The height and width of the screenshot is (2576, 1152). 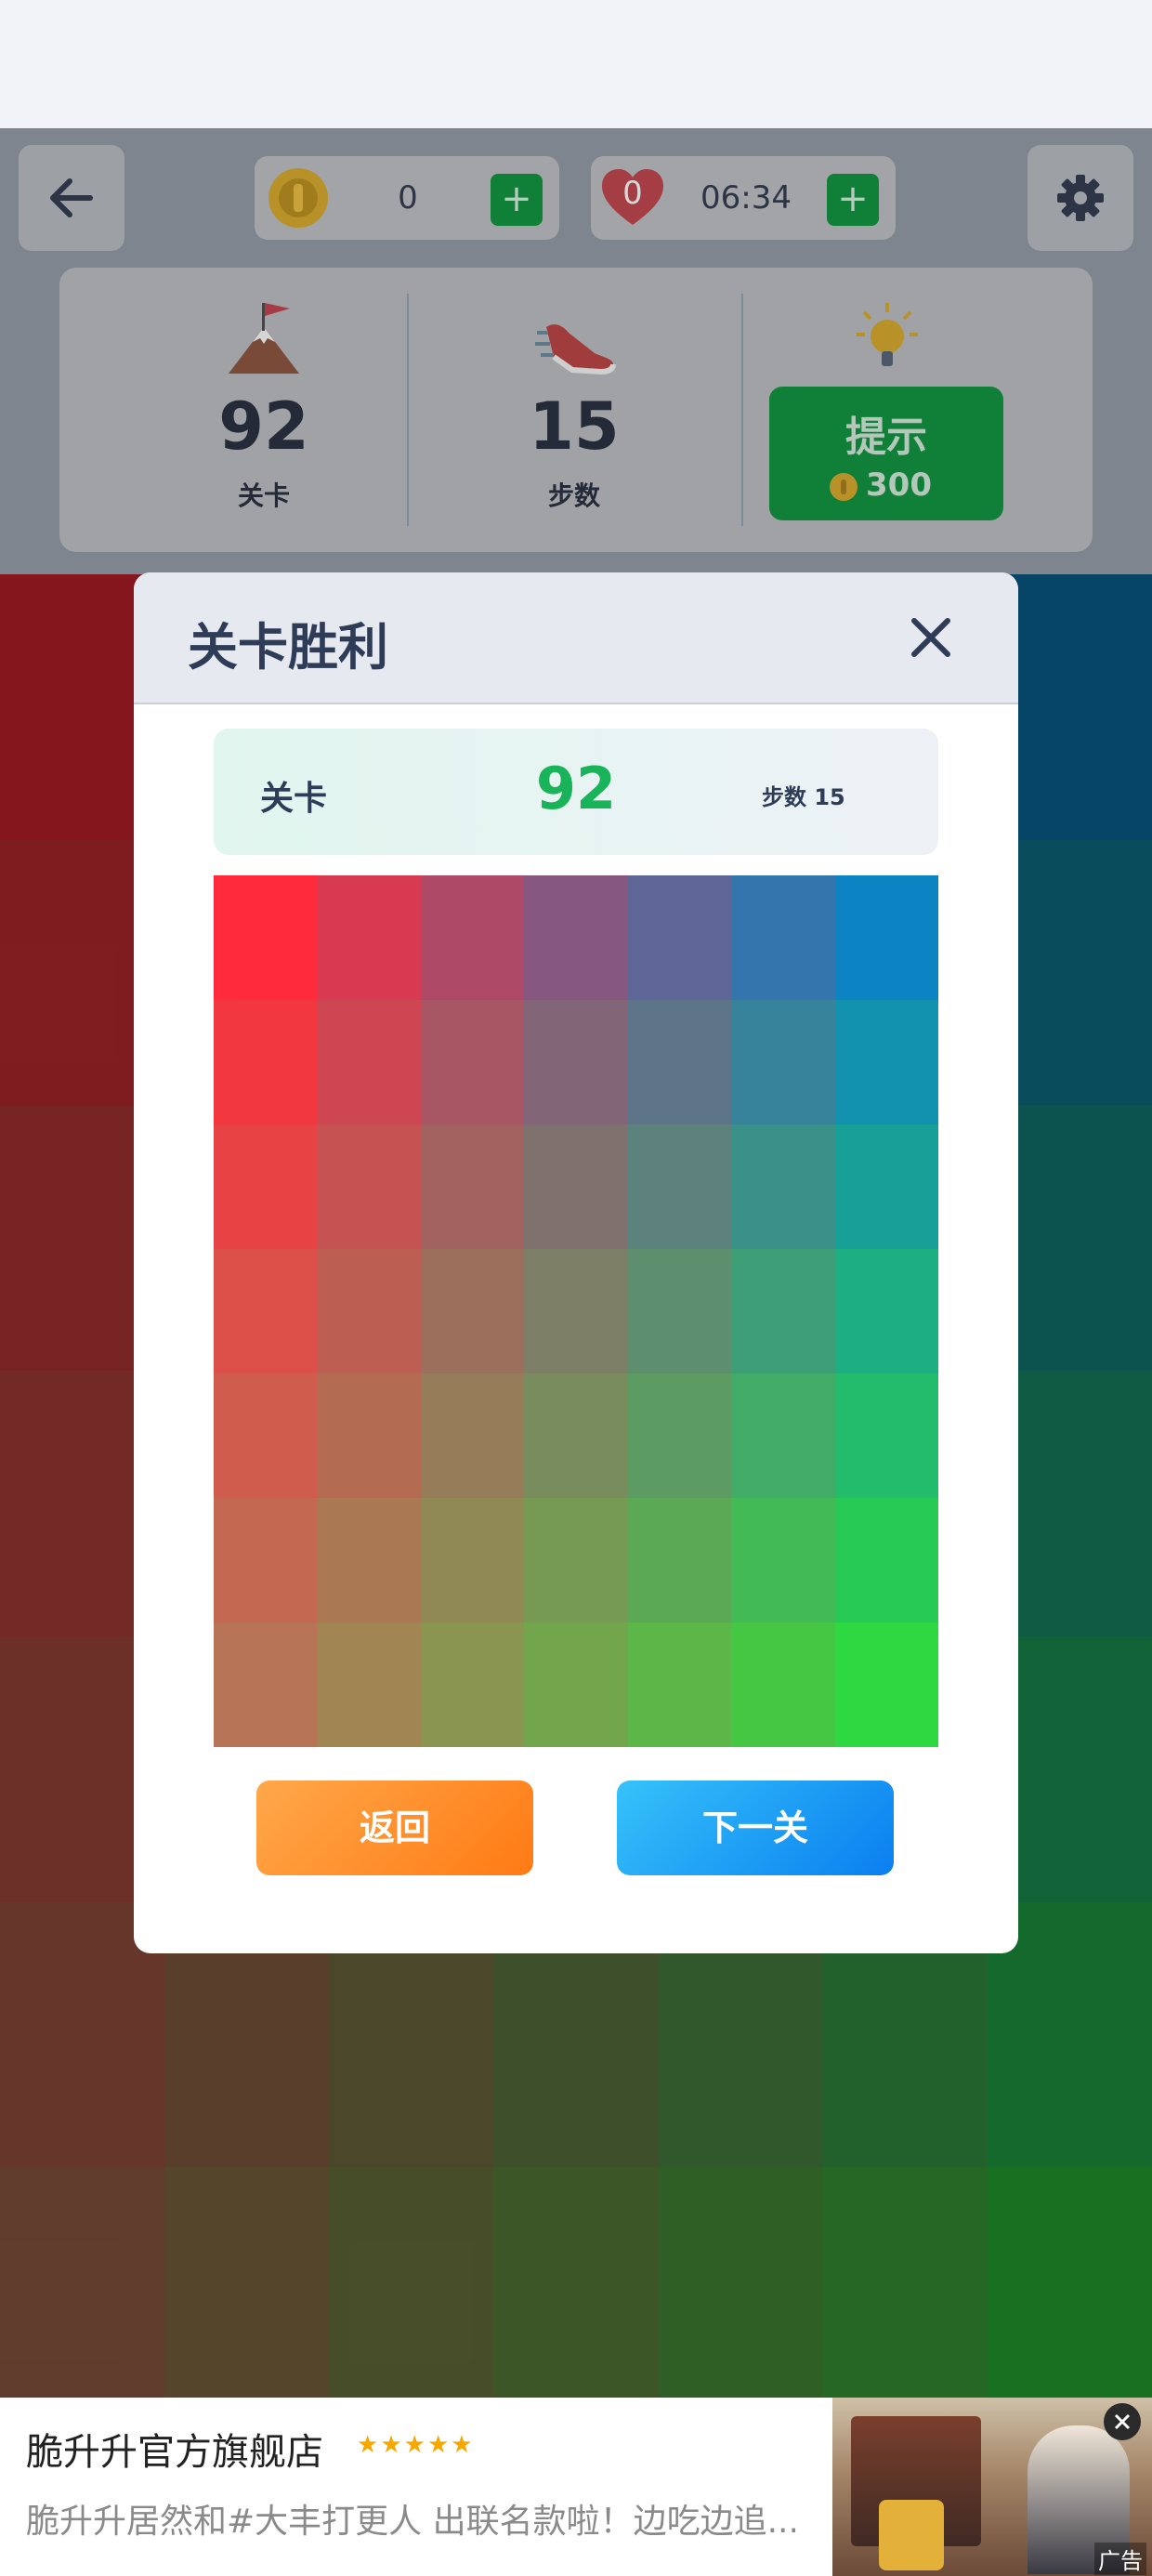 What do you see at coordinates (573, 495) in the screenshot?
I see `steps-label: 步数` at bounding box center [573, 495].